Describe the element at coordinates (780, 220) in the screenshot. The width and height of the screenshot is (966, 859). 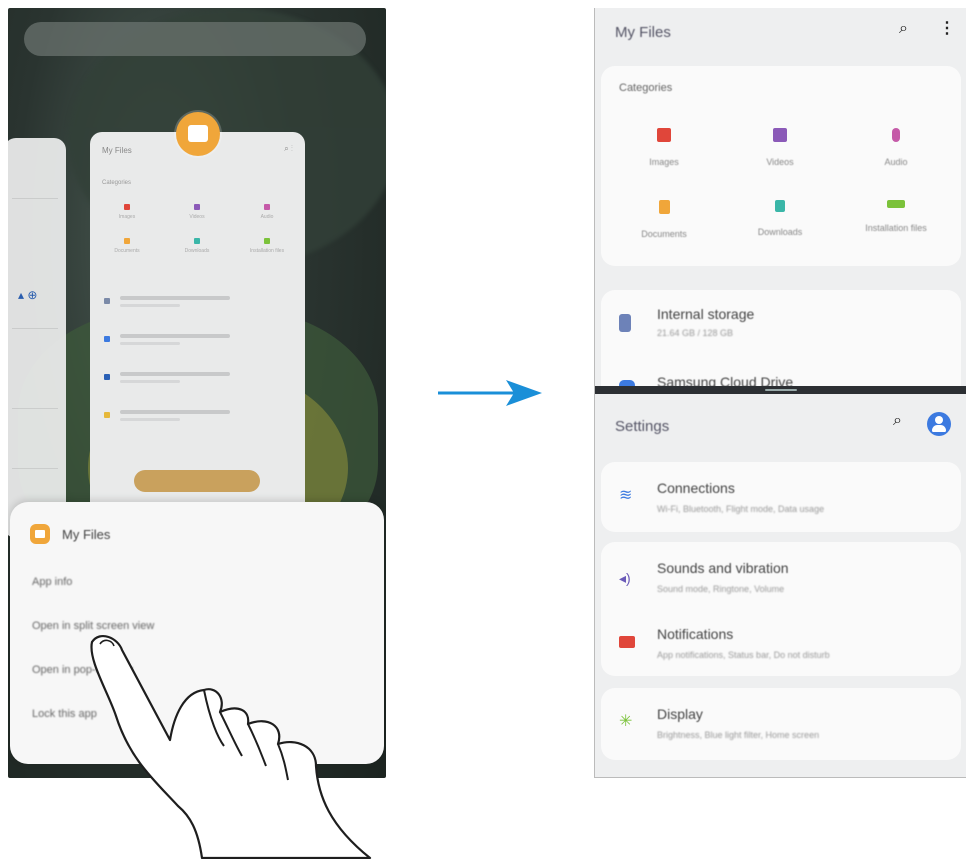
I see `category-downloads: Downloads` at that location.